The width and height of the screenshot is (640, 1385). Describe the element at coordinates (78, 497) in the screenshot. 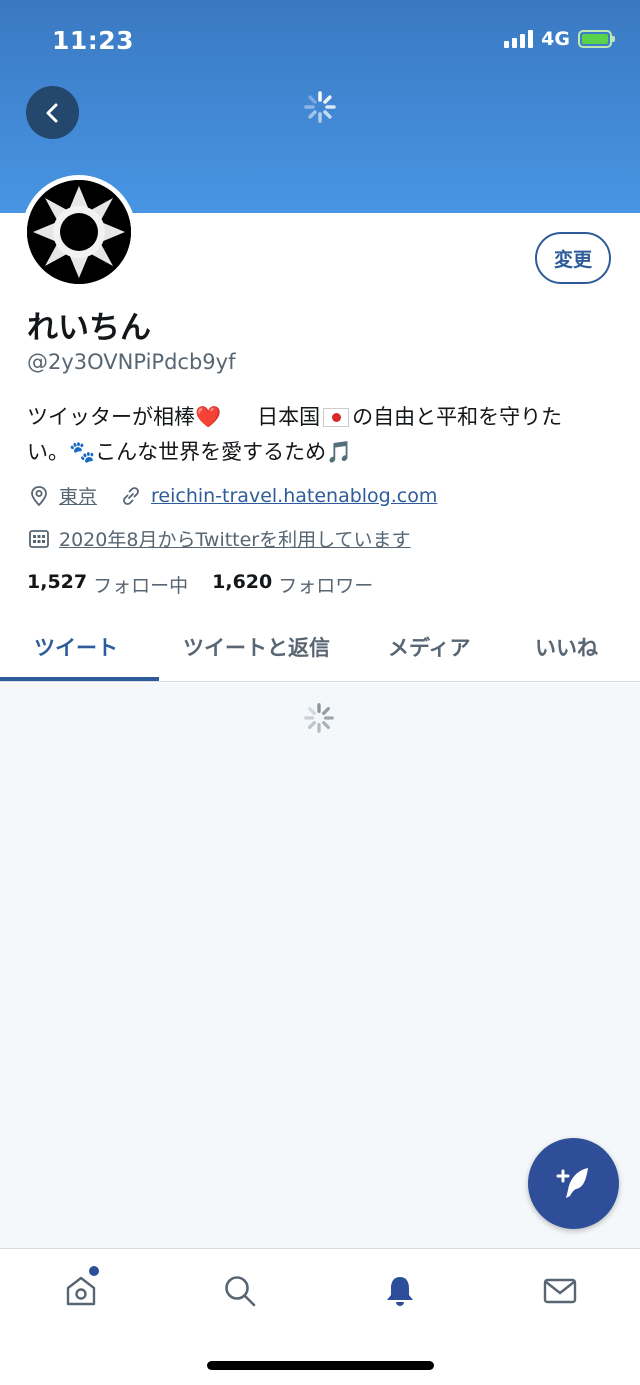

I see `profile-location: 東京` at that location.